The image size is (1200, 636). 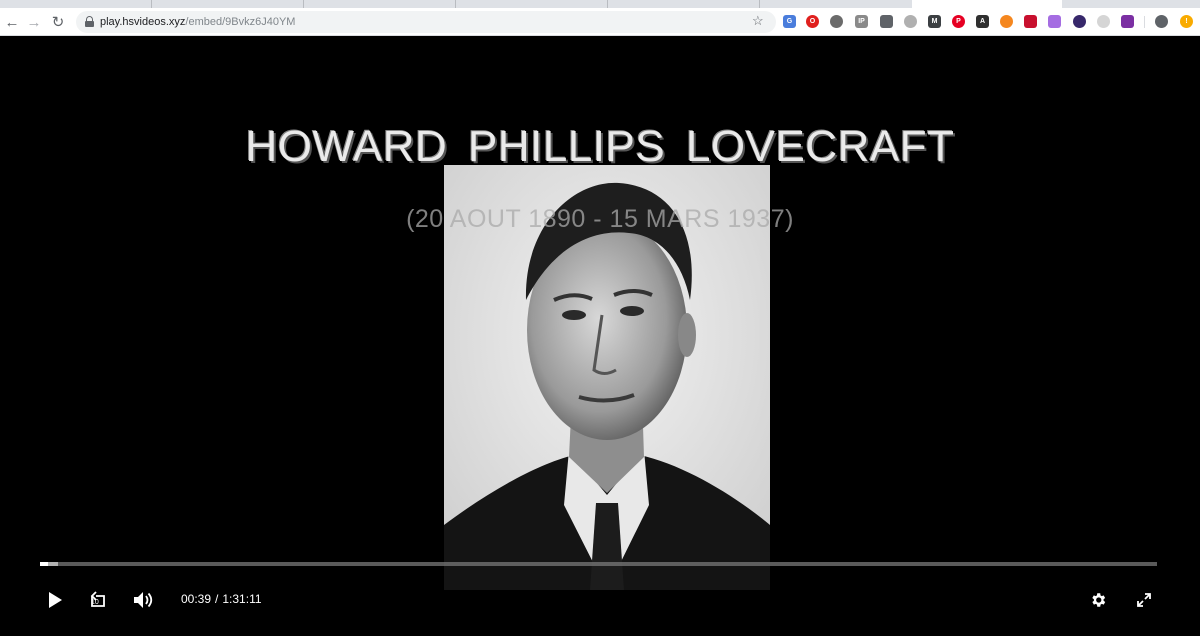 What do you see at coordinates (958, 21) in the screenshot?
I see `pinterest-extension-icon: P` at bounding box center [958, 21].